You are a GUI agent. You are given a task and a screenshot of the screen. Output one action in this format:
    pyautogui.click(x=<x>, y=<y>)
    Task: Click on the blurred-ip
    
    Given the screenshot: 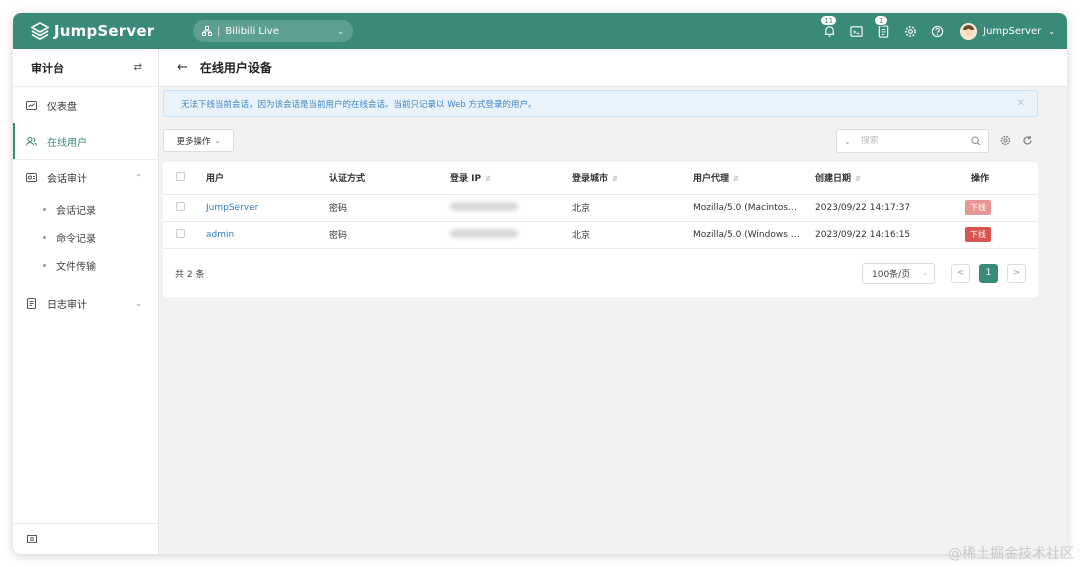 What is the action you would take?
    pyautogui.click(x=484, y=206)
    